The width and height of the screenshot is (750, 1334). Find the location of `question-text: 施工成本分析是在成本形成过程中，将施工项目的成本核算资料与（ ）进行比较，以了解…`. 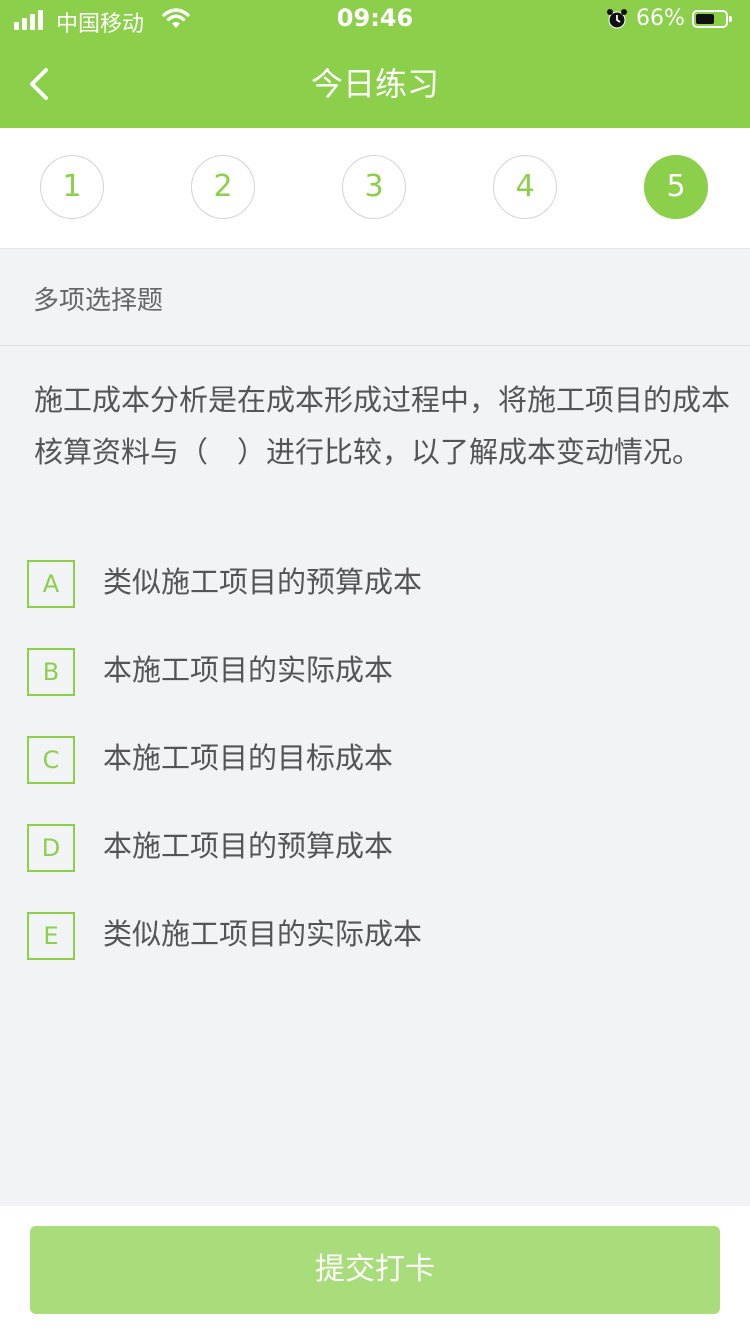

question-text: 施工成本分析是在成本形成过程中，将施工项目的成本核算资料与（ ）进行比较，以了解… is located at coordinates (382, 426).